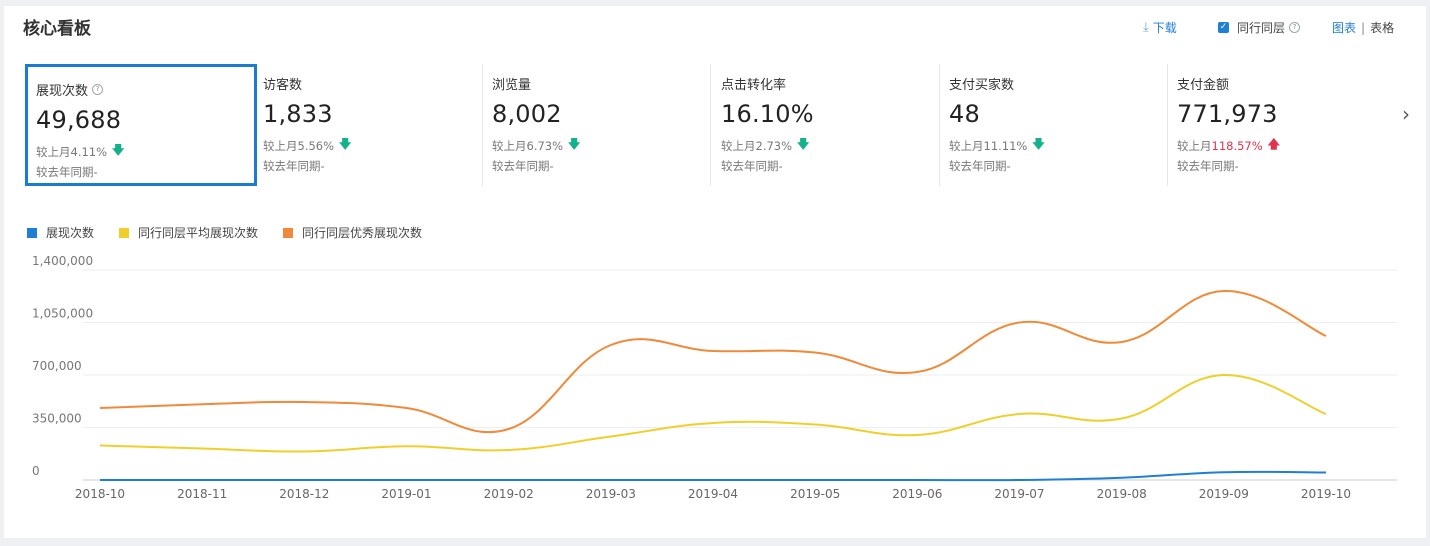 The height and width of the screenshot is (546, 1430). Describe the element at coordinates (509, 494) in the screenshot. I see `x-tick-label: 2019-02` at that location.